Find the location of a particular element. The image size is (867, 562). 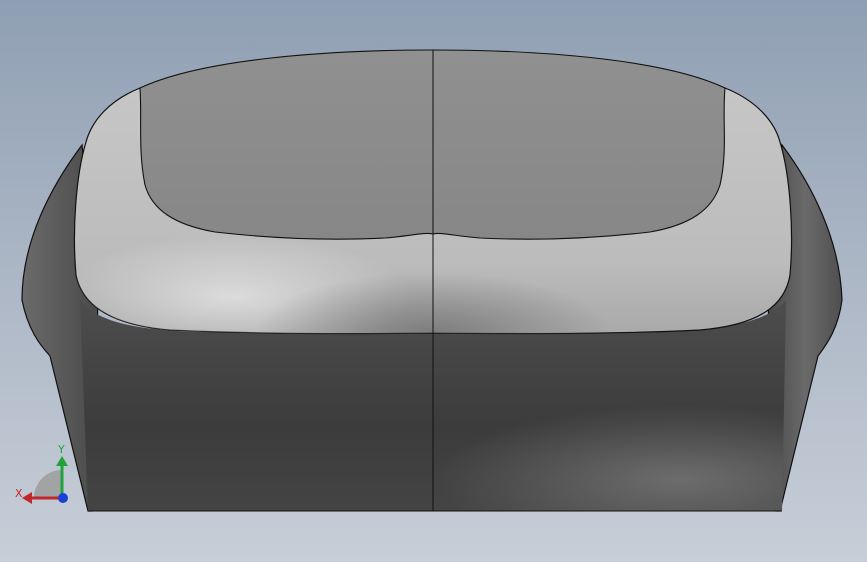

coordinate-triad: Y X is located at coordinates (41, 473).